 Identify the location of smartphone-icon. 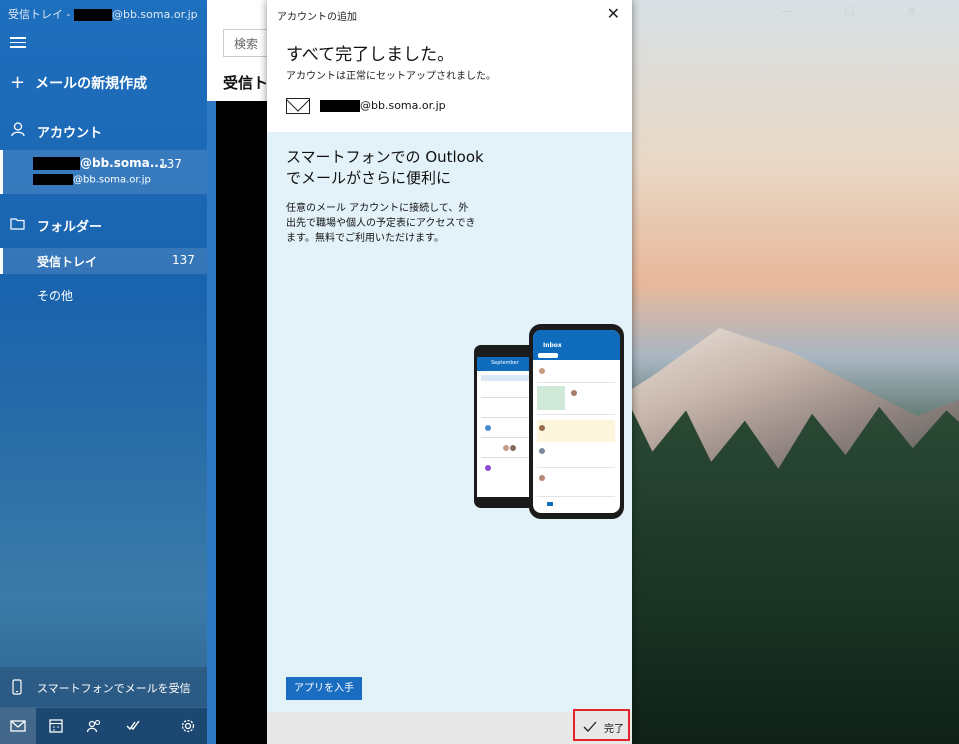
(17, 687).